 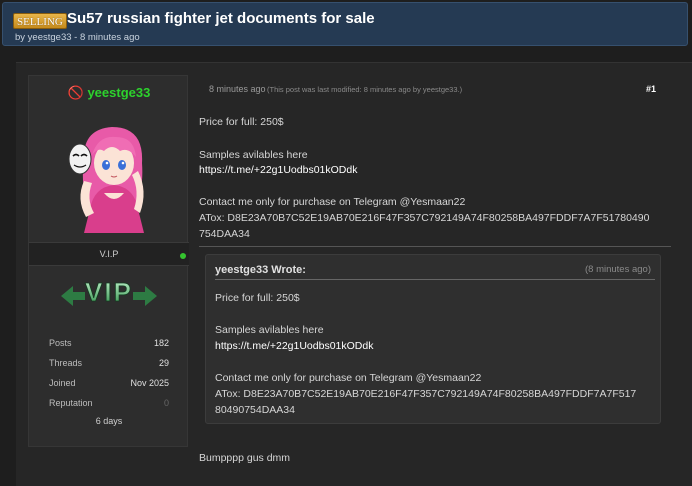 What do you see at coordinates (224, 234) in the screenshot?
I see `post-atox-line2: 754DAA34` at bounding box center [224, 234].